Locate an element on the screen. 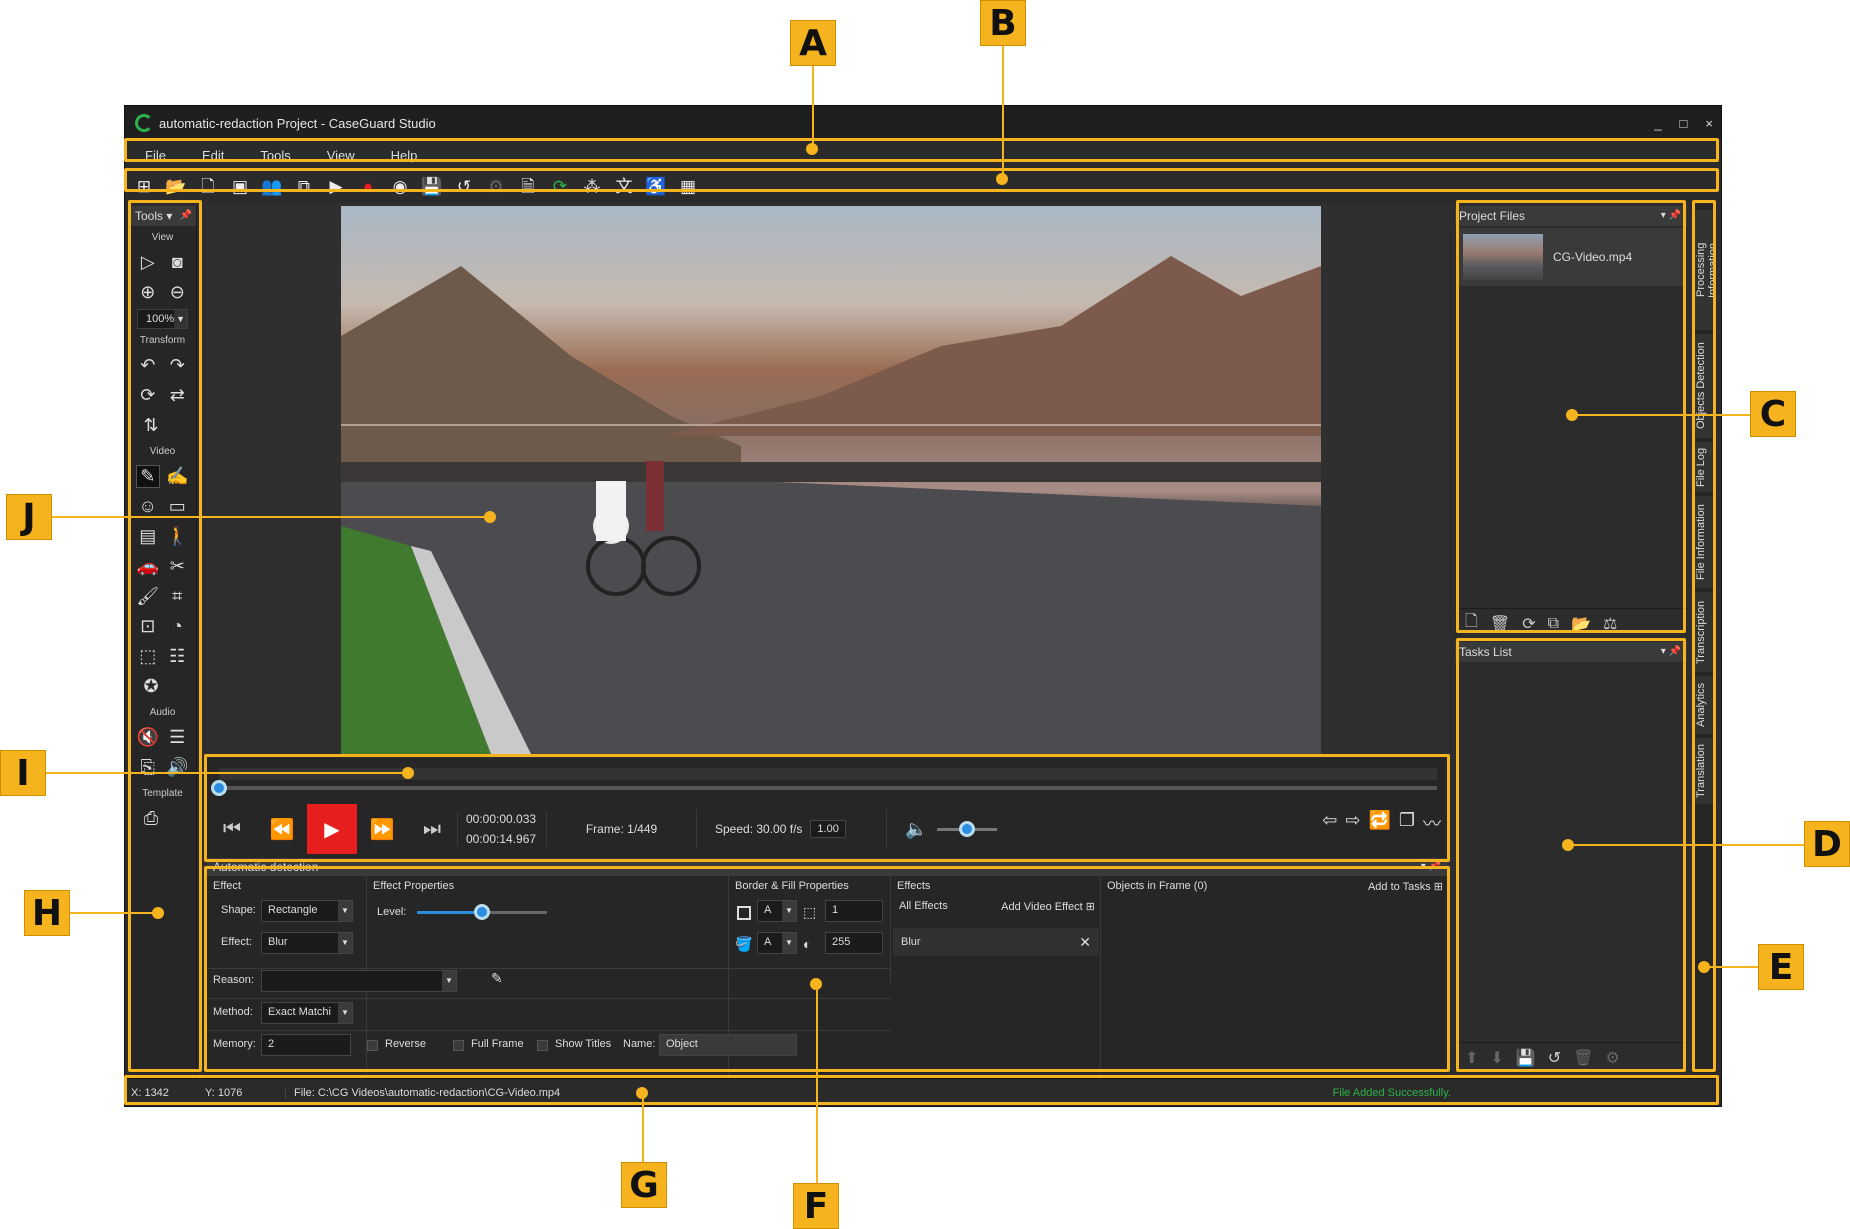 Image resolution: width=1850 pixels, height=1229 pixels. minimize-button: _ is located at coordinates (1657, 123).